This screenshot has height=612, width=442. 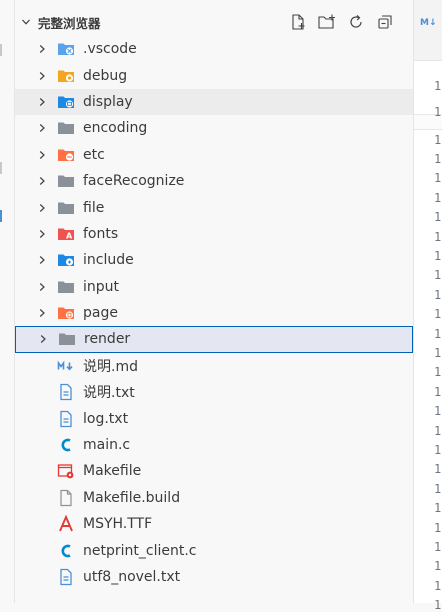 I want to click on editor-tab-edge: M↓, so click(x=428, y=30).